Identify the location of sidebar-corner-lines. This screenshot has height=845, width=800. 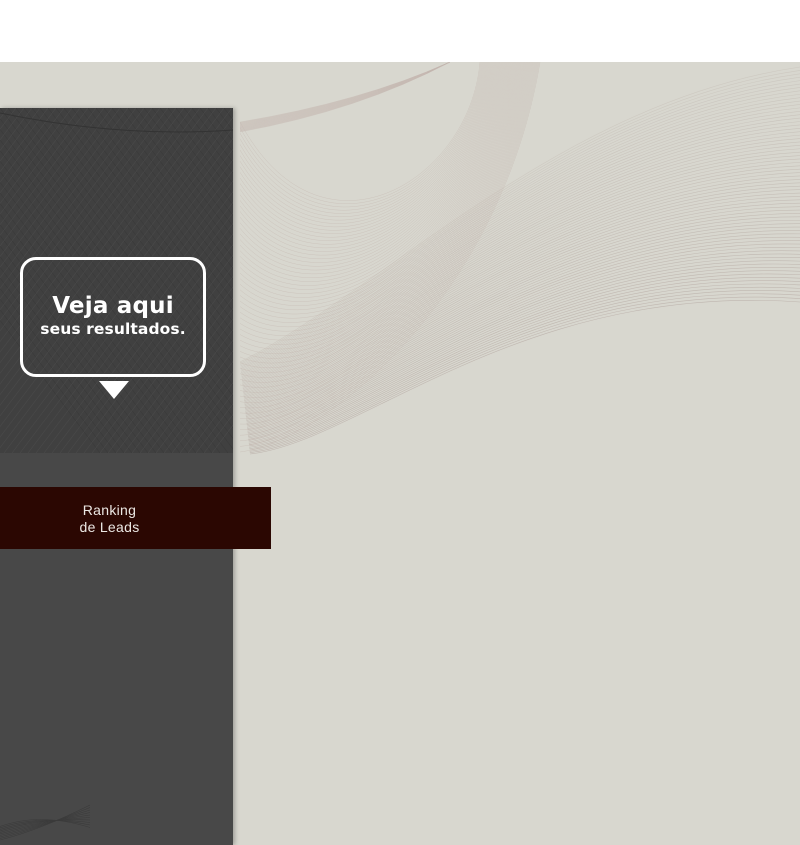
(45, 822).